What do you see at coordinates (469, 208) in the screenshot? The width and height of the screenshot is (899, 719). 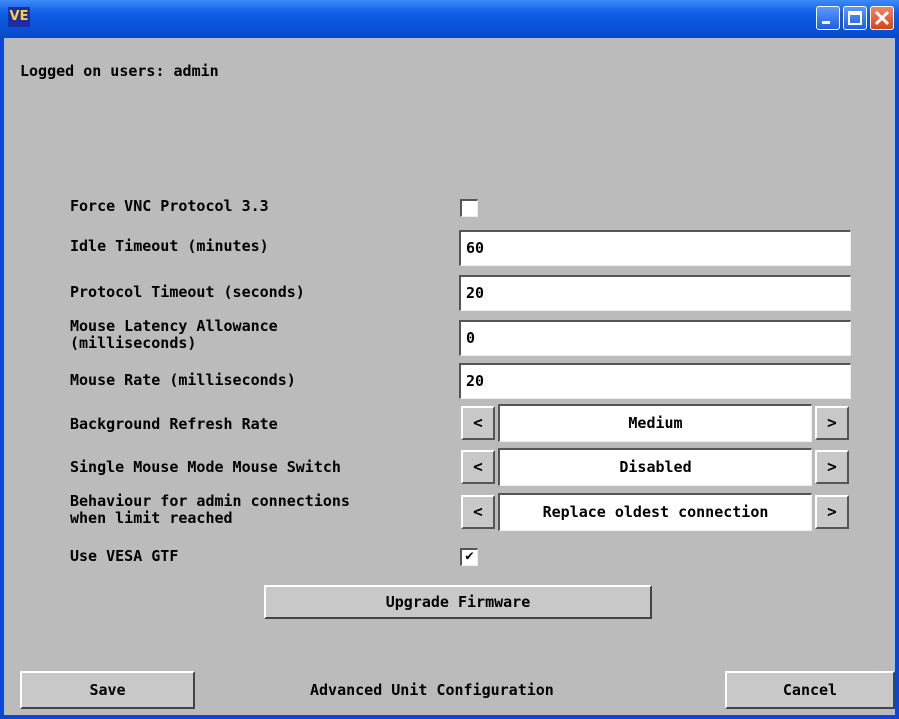 I see `force-vnc-checkbox` at bounding box center [469, 208].